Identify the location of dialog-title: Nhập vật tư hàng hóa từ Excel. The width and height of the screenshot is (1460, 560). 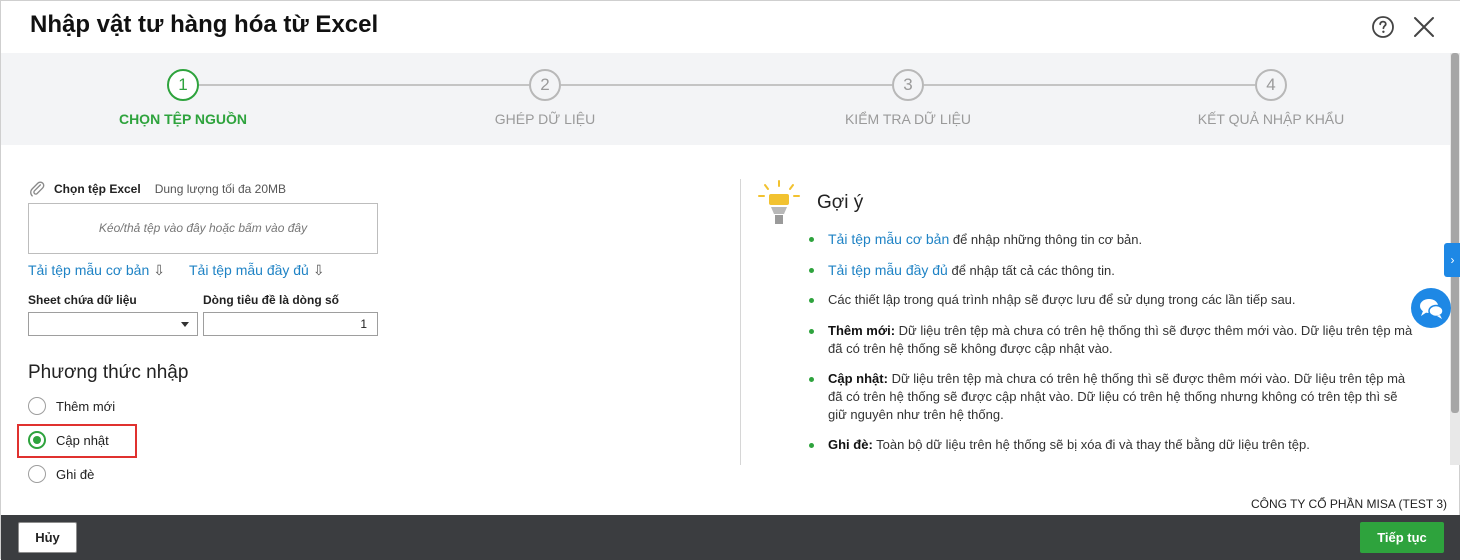
(204, 24).